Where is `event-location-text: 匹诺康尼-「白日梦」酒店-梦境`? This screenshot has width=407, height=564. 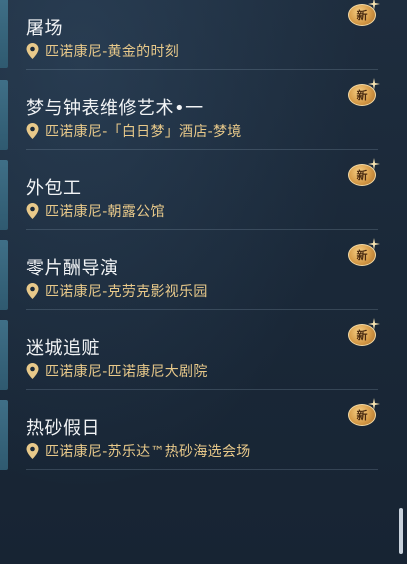
event-location-text: 匹诺康尼-「白日梦」酒店-梦境 is located at coordinates (143, 132).